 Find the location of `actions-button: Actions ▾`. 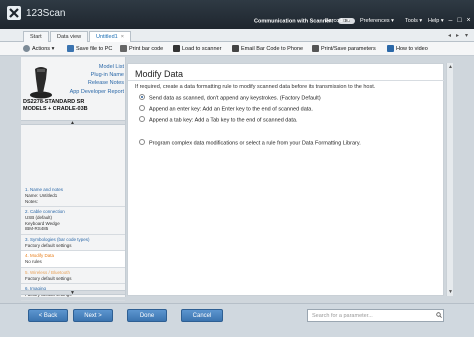

actions-button: Actions ▾ is located at coordinates (38, 49).